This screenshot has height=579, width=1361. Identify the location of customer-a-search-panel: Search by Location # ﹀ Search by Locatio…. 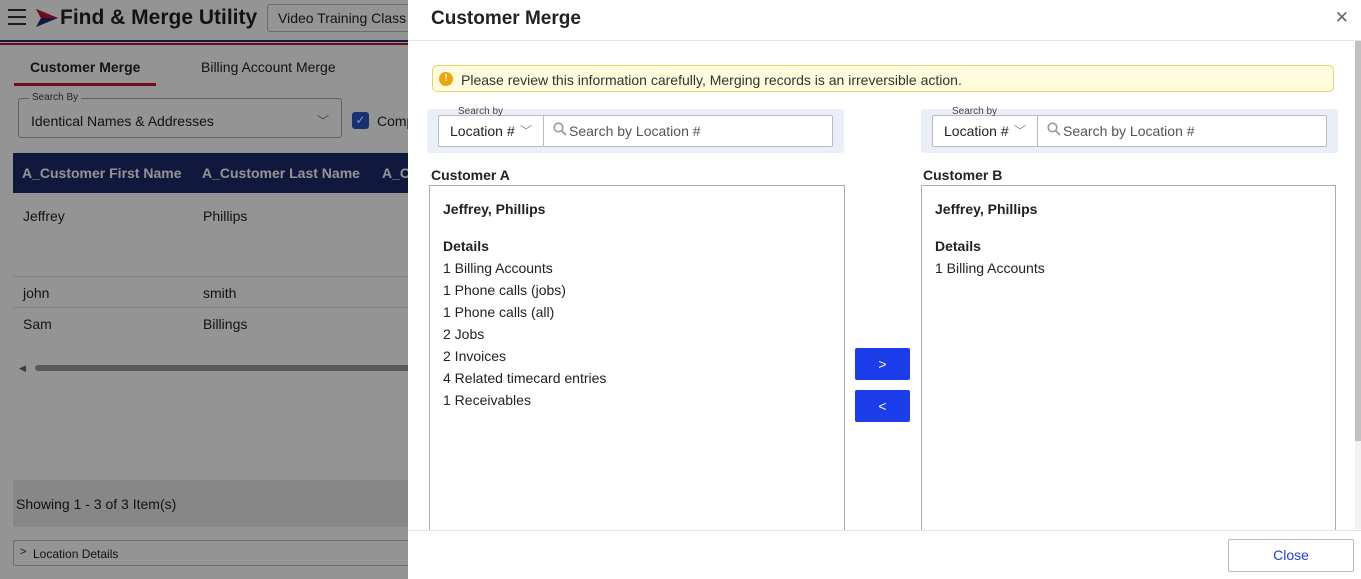
(635, 129).